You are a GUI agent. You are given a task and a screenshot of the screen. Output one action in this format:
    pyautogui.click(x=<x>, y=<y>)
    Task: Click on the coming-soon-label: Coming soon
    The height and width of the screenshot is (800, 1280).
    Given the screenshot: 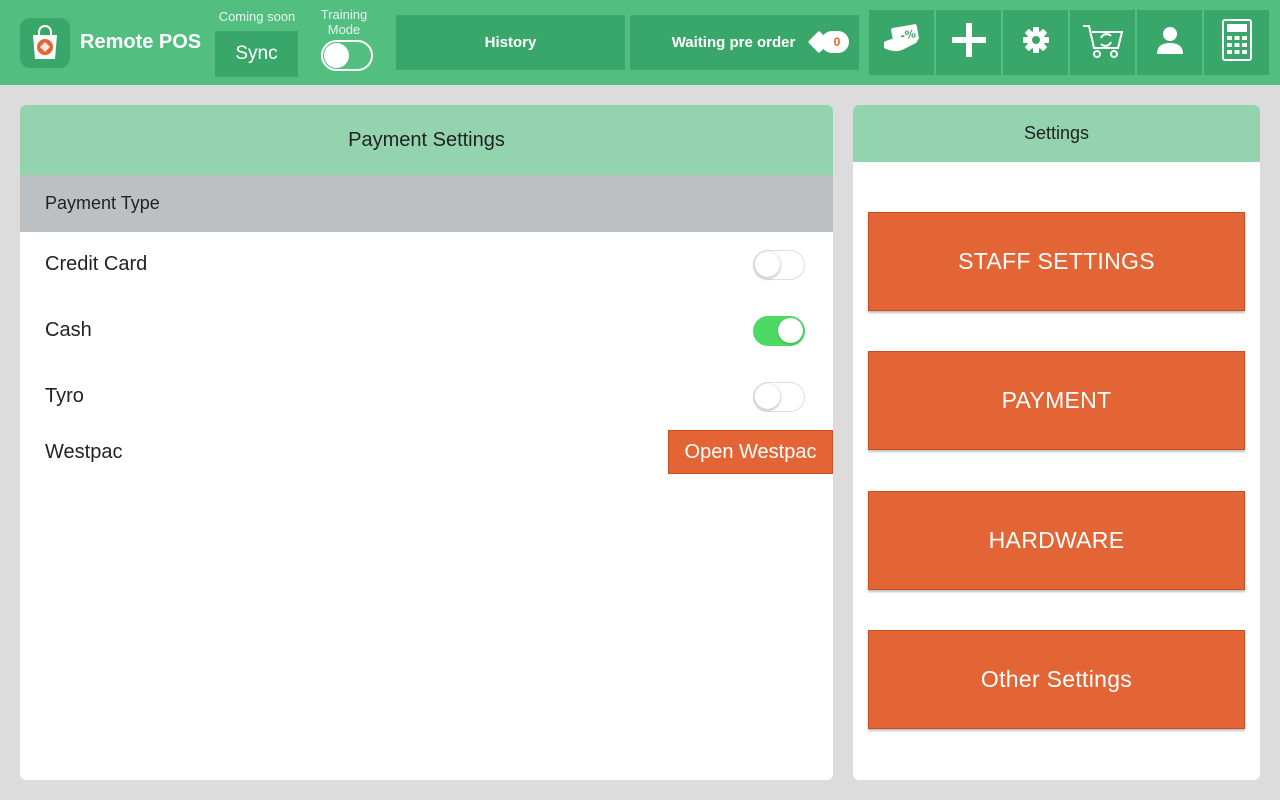 What is the action you would take?
    pyautogui.click(x=257, y=16)
    